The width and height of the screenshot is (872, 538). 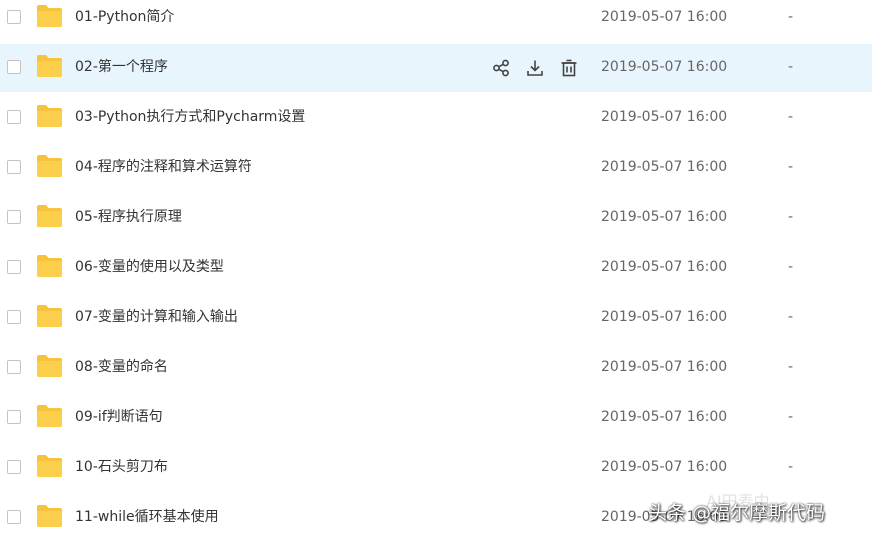 What do you see at coordinates (569, 68) in the screenshot?
I see `delete-icon` at bounding box center [569, 68].